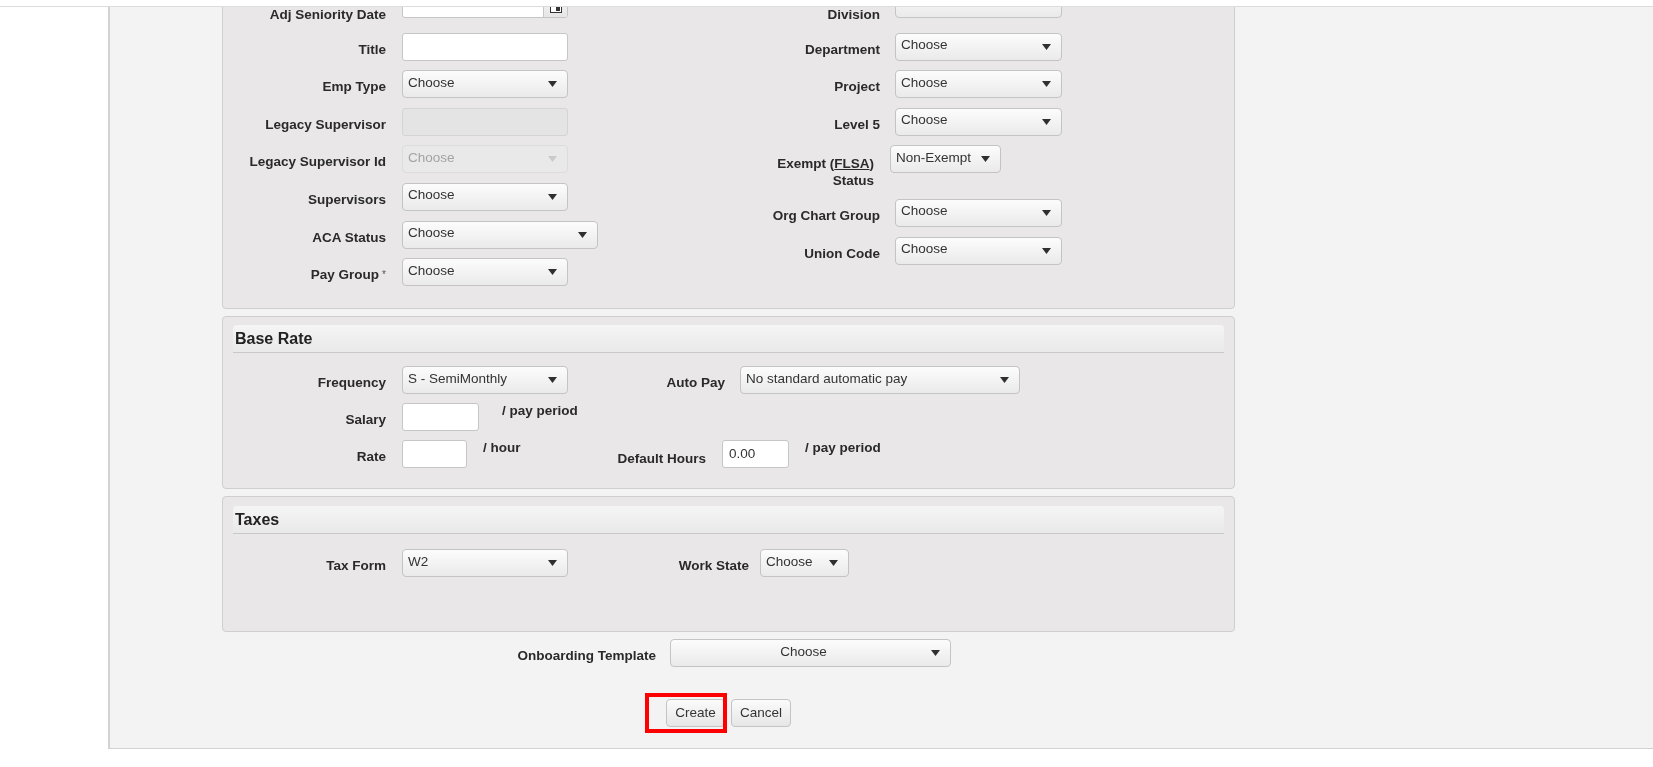 The height and width of the screenshot is (767, 1653). What do you see at coordinates (728, 520) in the screenshot?
I see `section-title: Taxes` at bounding box center [728, 520].